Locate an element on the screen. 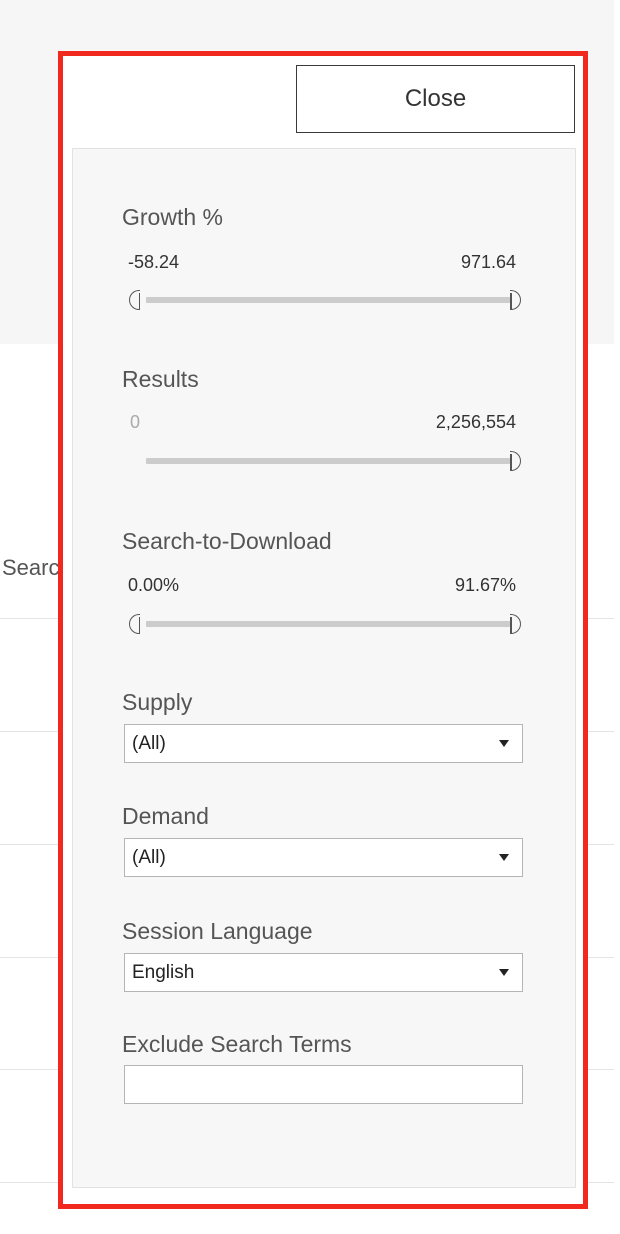 This screenshot has width=620, height=1234. demand-dropdown: (All) is located at coordinates (323, 857).